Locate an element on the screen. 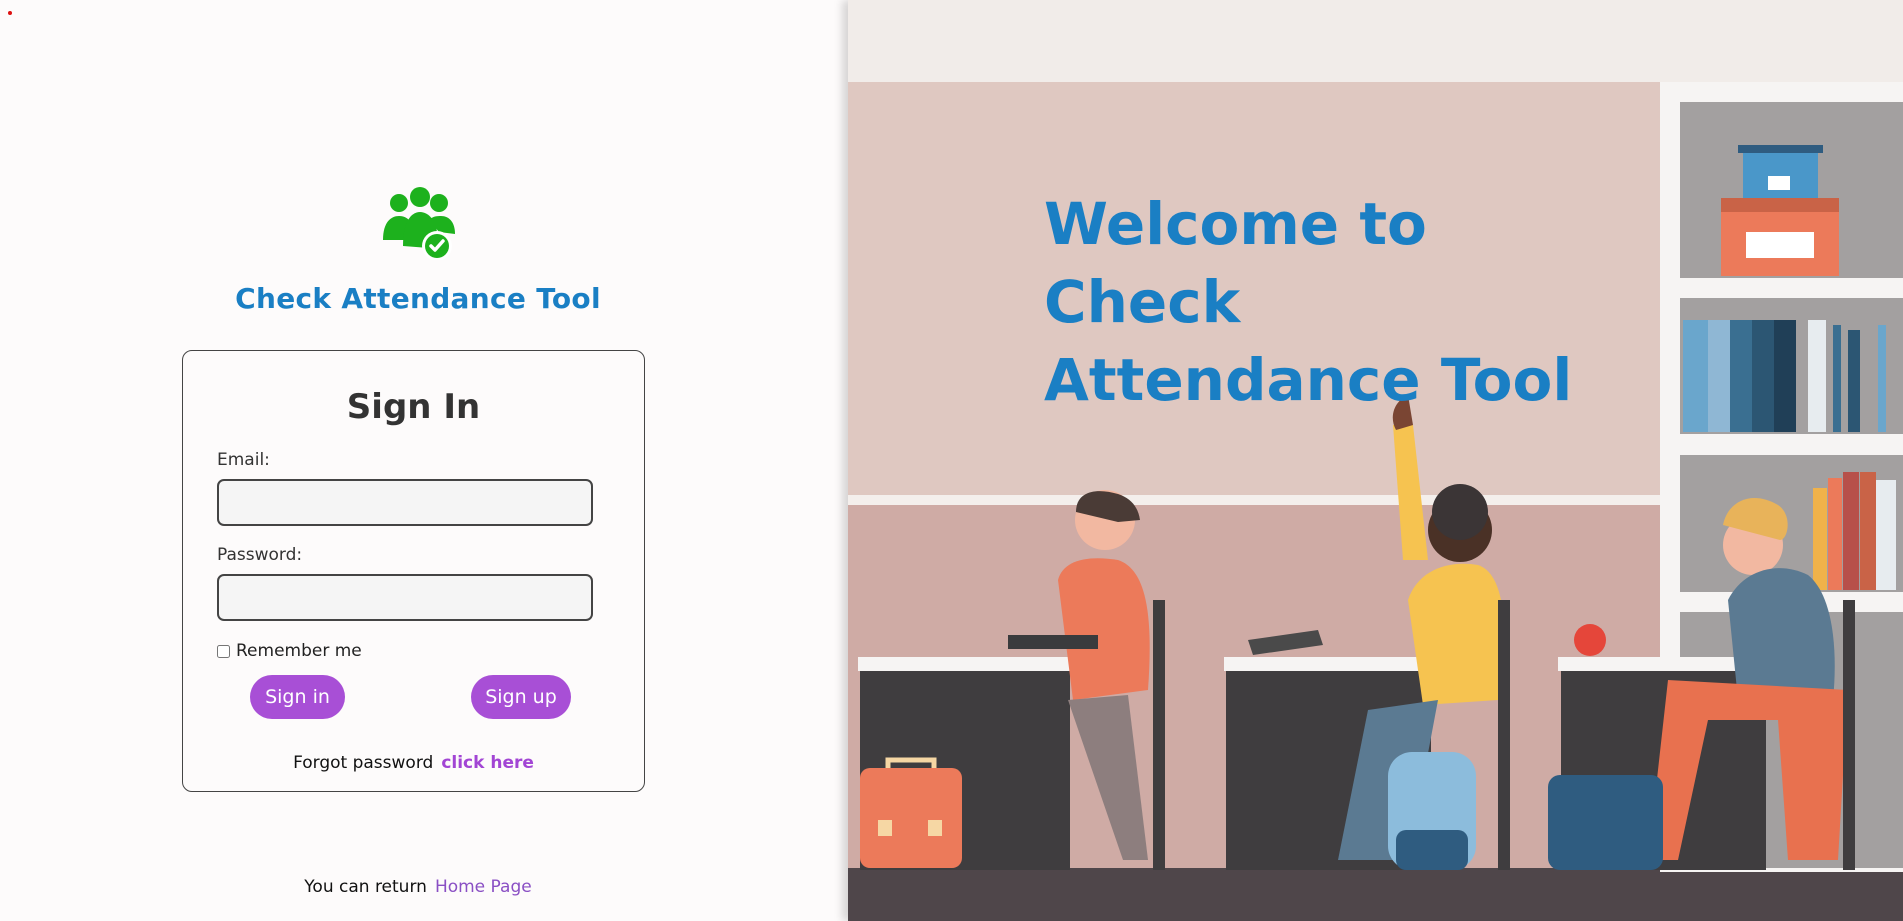 Image resolution: width=1903 pixels, height=921 pixels. forgot-text: Forgot password is located at coordinates (363, 763).